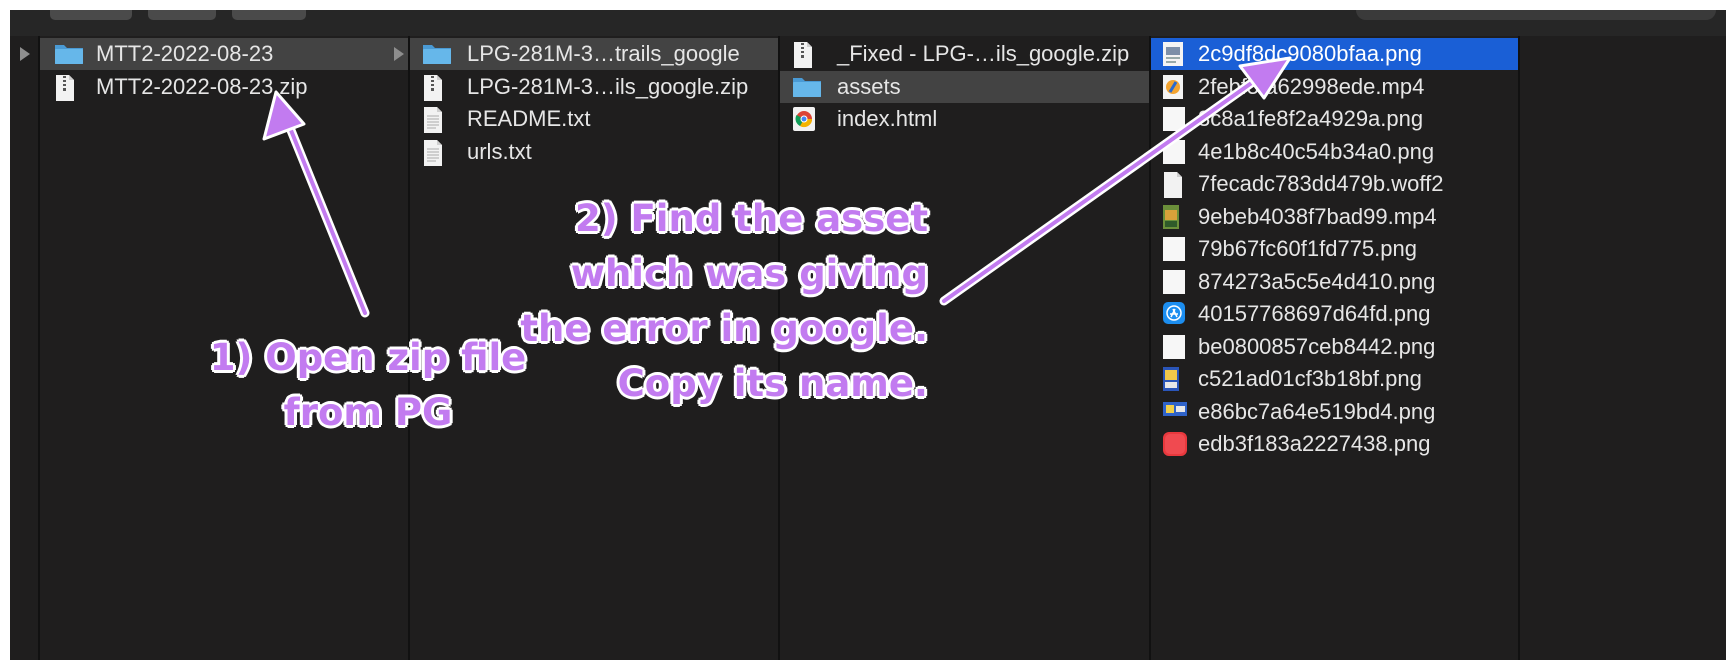 This screenshot has width=1736, height=670. Describe the element at coordinates (751, 218) in the screenshot. I see `annotation-line: 2) Find the asset` at that location.